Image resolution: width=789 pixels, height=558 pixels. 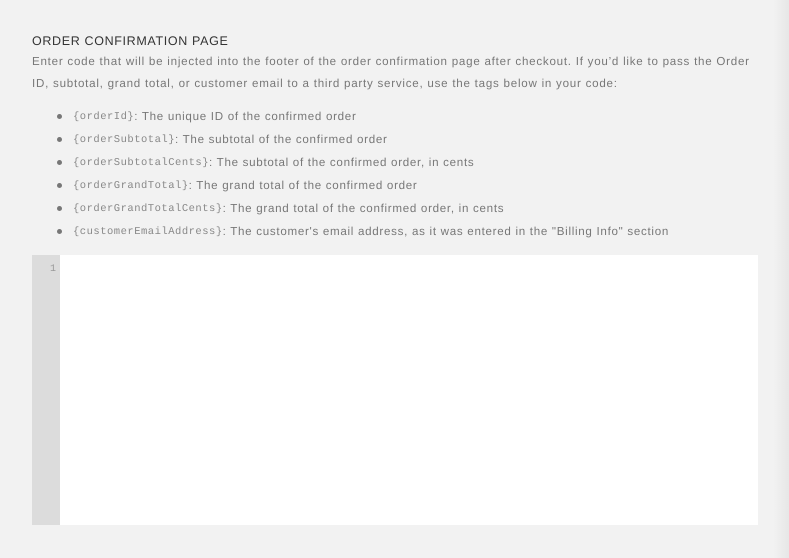 I want to click on section-description: Enter code that will be injected into the footer of the order confirmation page after checkout. If you’d like to pass the Order ID, subtotal, grand total, or customer email to a third party service, use the tags below in your code:, so click(x=391, y=73).